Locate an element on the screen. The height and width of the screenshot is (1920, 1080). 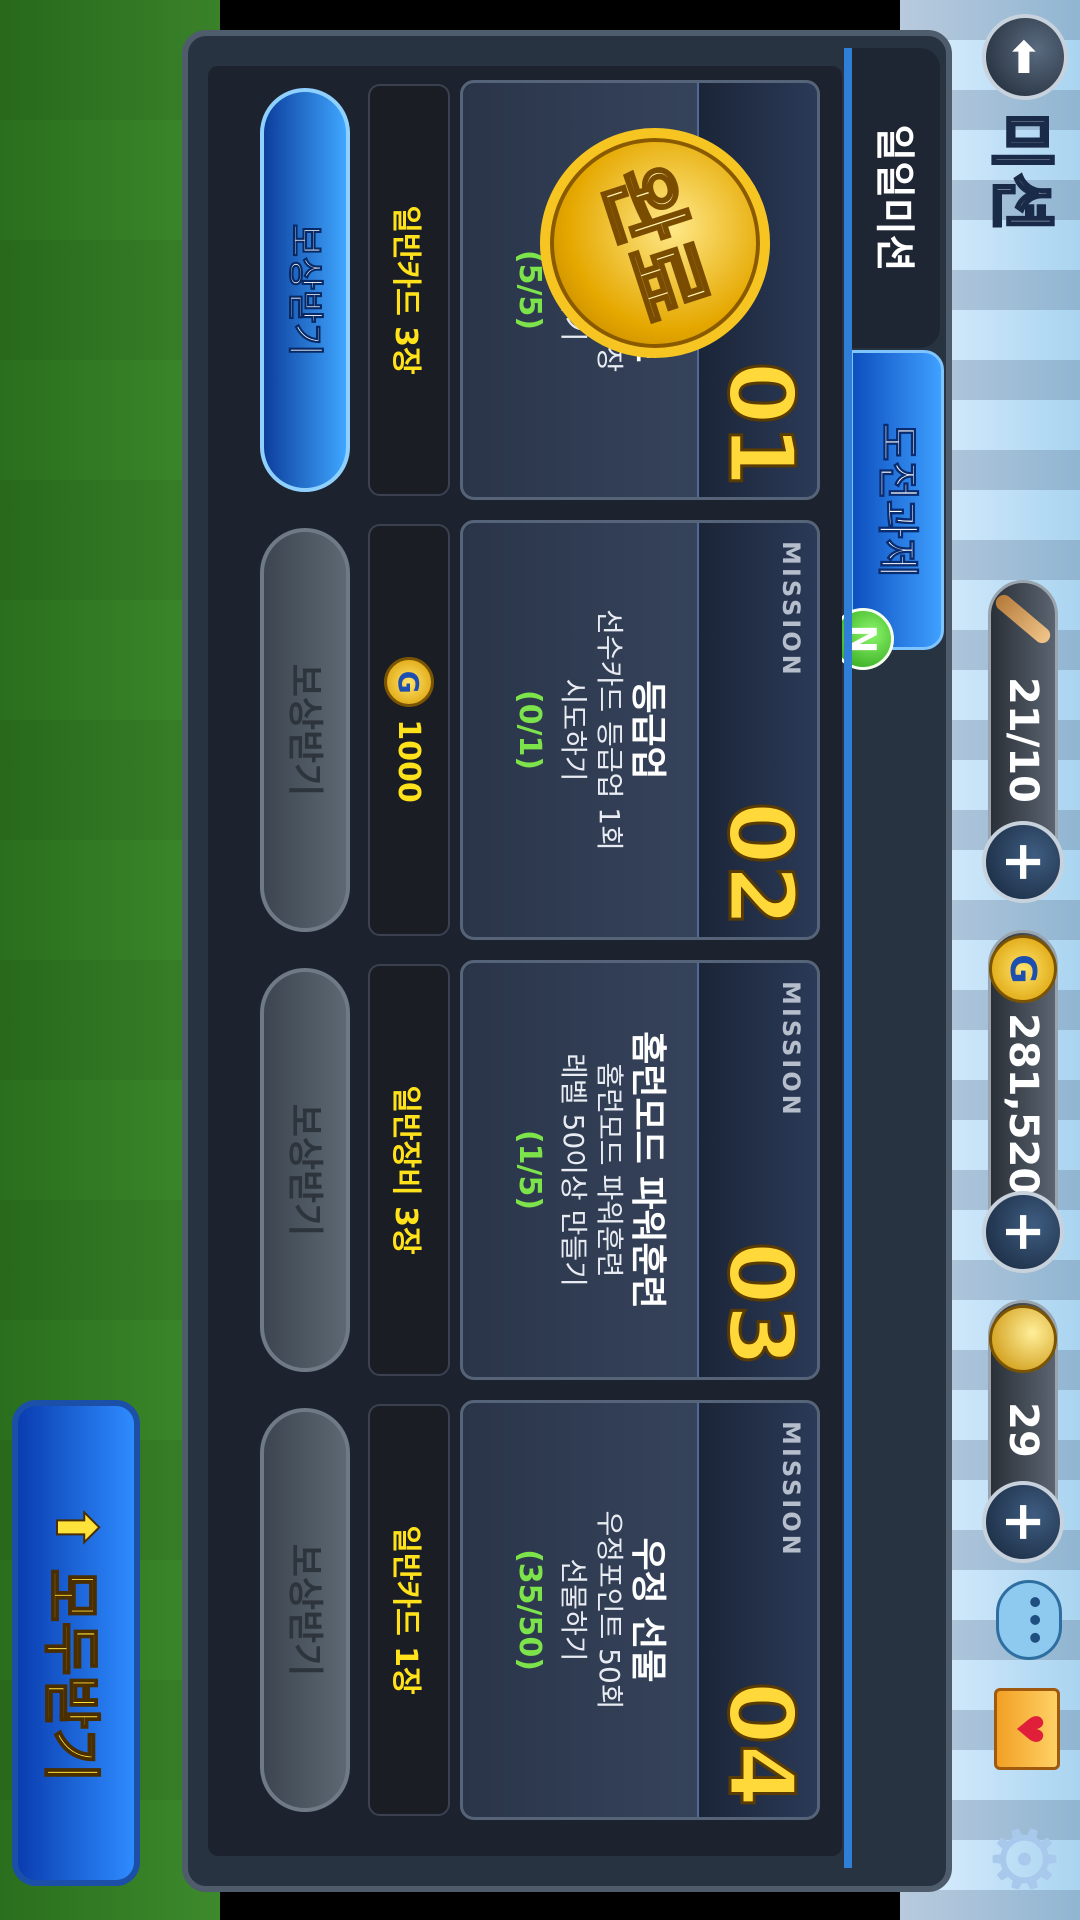
add-stamina-button: + is located at coordinates (1023, 862).